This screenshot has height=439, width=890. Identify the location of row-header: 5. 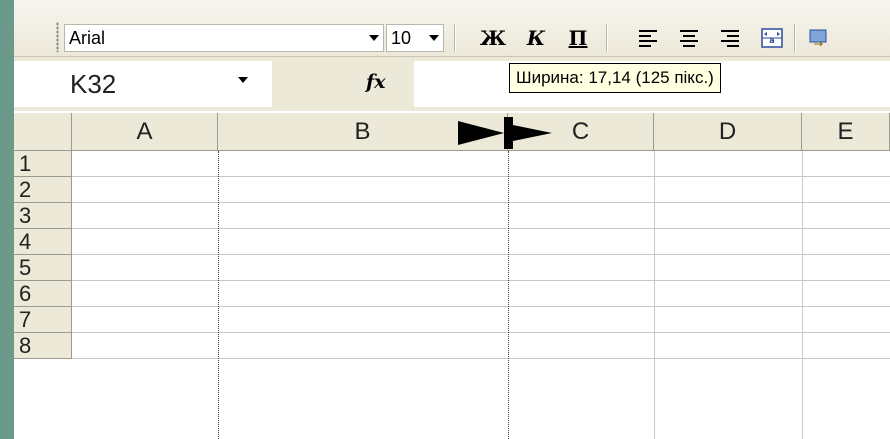
(43, 268).